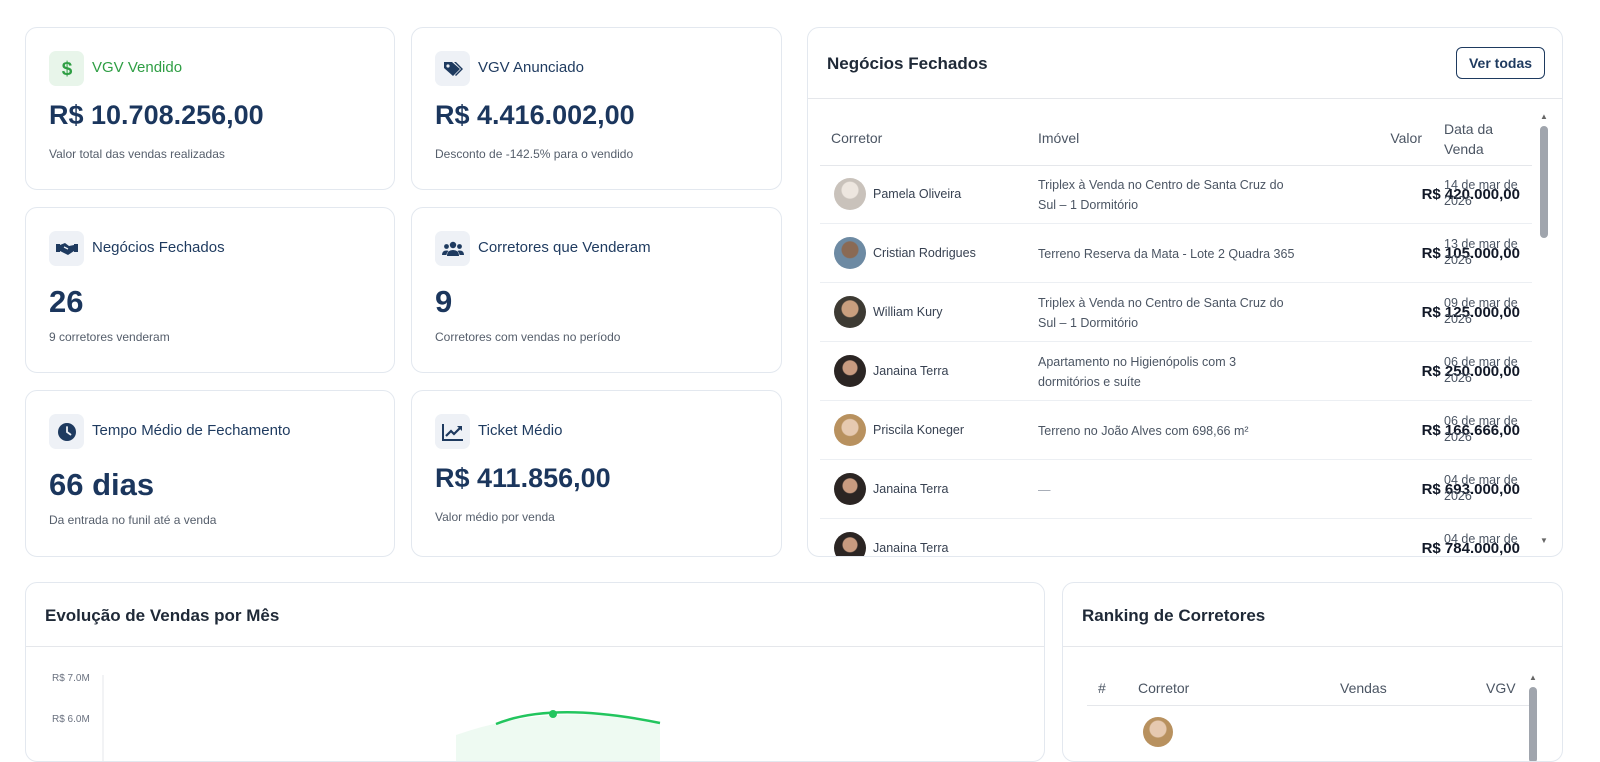 The image size is (1600, 762). Describe the element at coordinates (452, 248) in the screenshot. I see `users-icon` at that location.